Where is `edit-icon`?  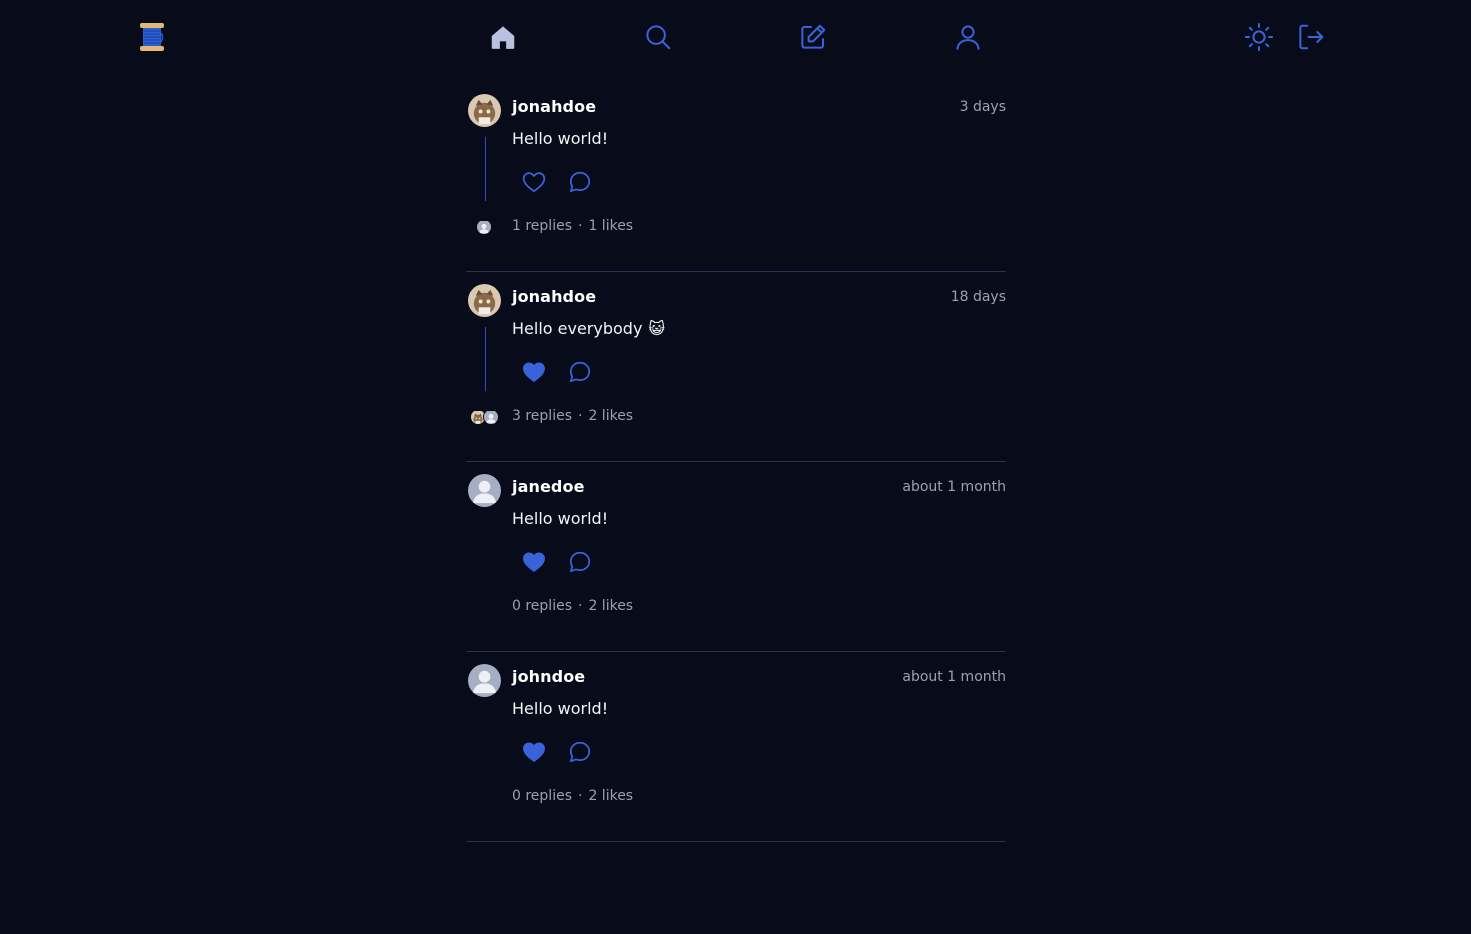 edit-icon is located at coordinates (813, 36).